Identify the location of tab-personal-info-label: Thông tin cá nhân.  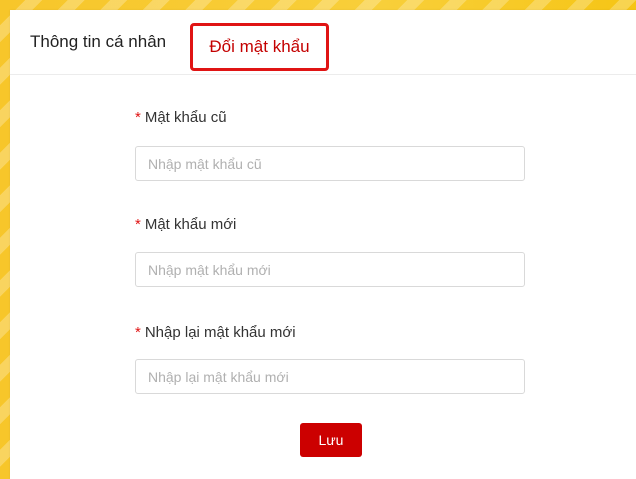
(98, 41).